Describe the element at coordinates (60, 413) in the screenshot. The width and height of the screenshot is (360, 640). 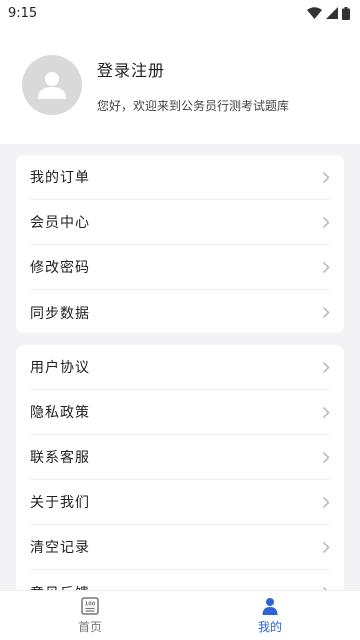
I see `menu-item-label: 隐私政策` at that location.